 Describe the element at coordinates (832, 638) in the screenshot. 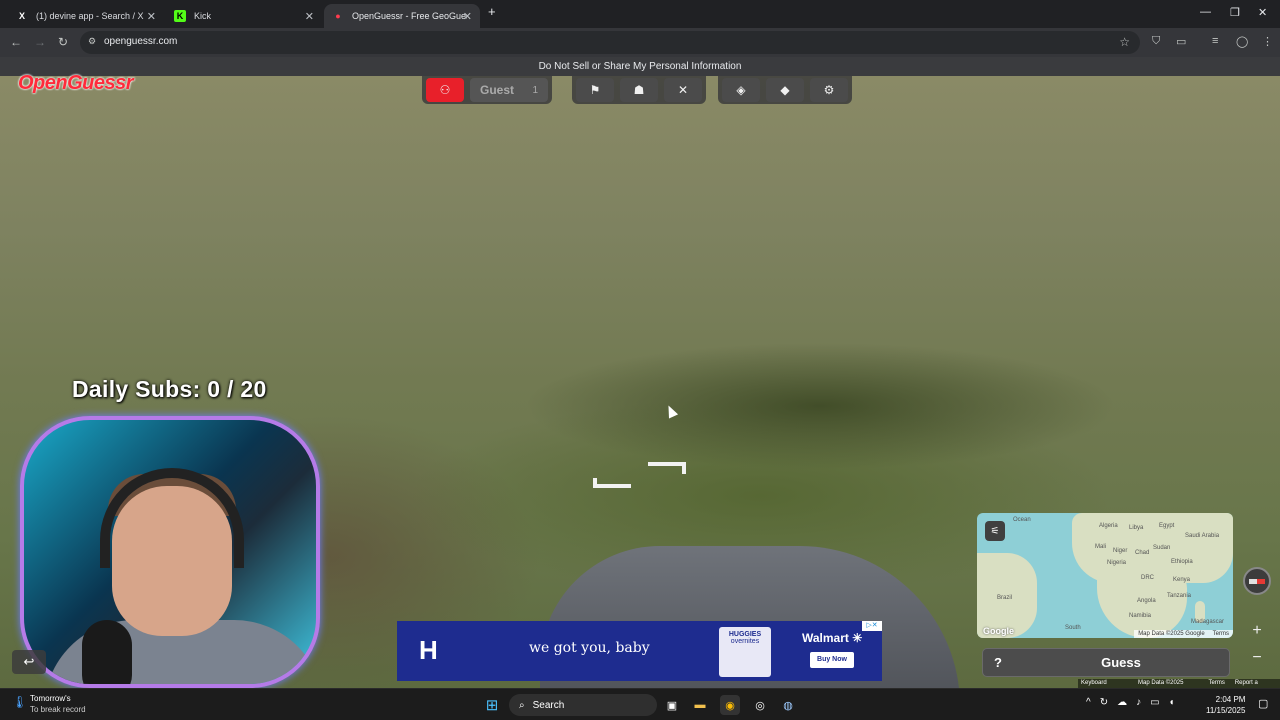

I see `walmart-logo: Walmart ✳` at that location.